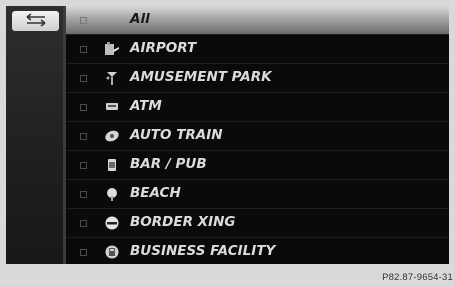 The height and width of the screenshot is (287, 455). I want to click on airport-icon, so click(112, 49).